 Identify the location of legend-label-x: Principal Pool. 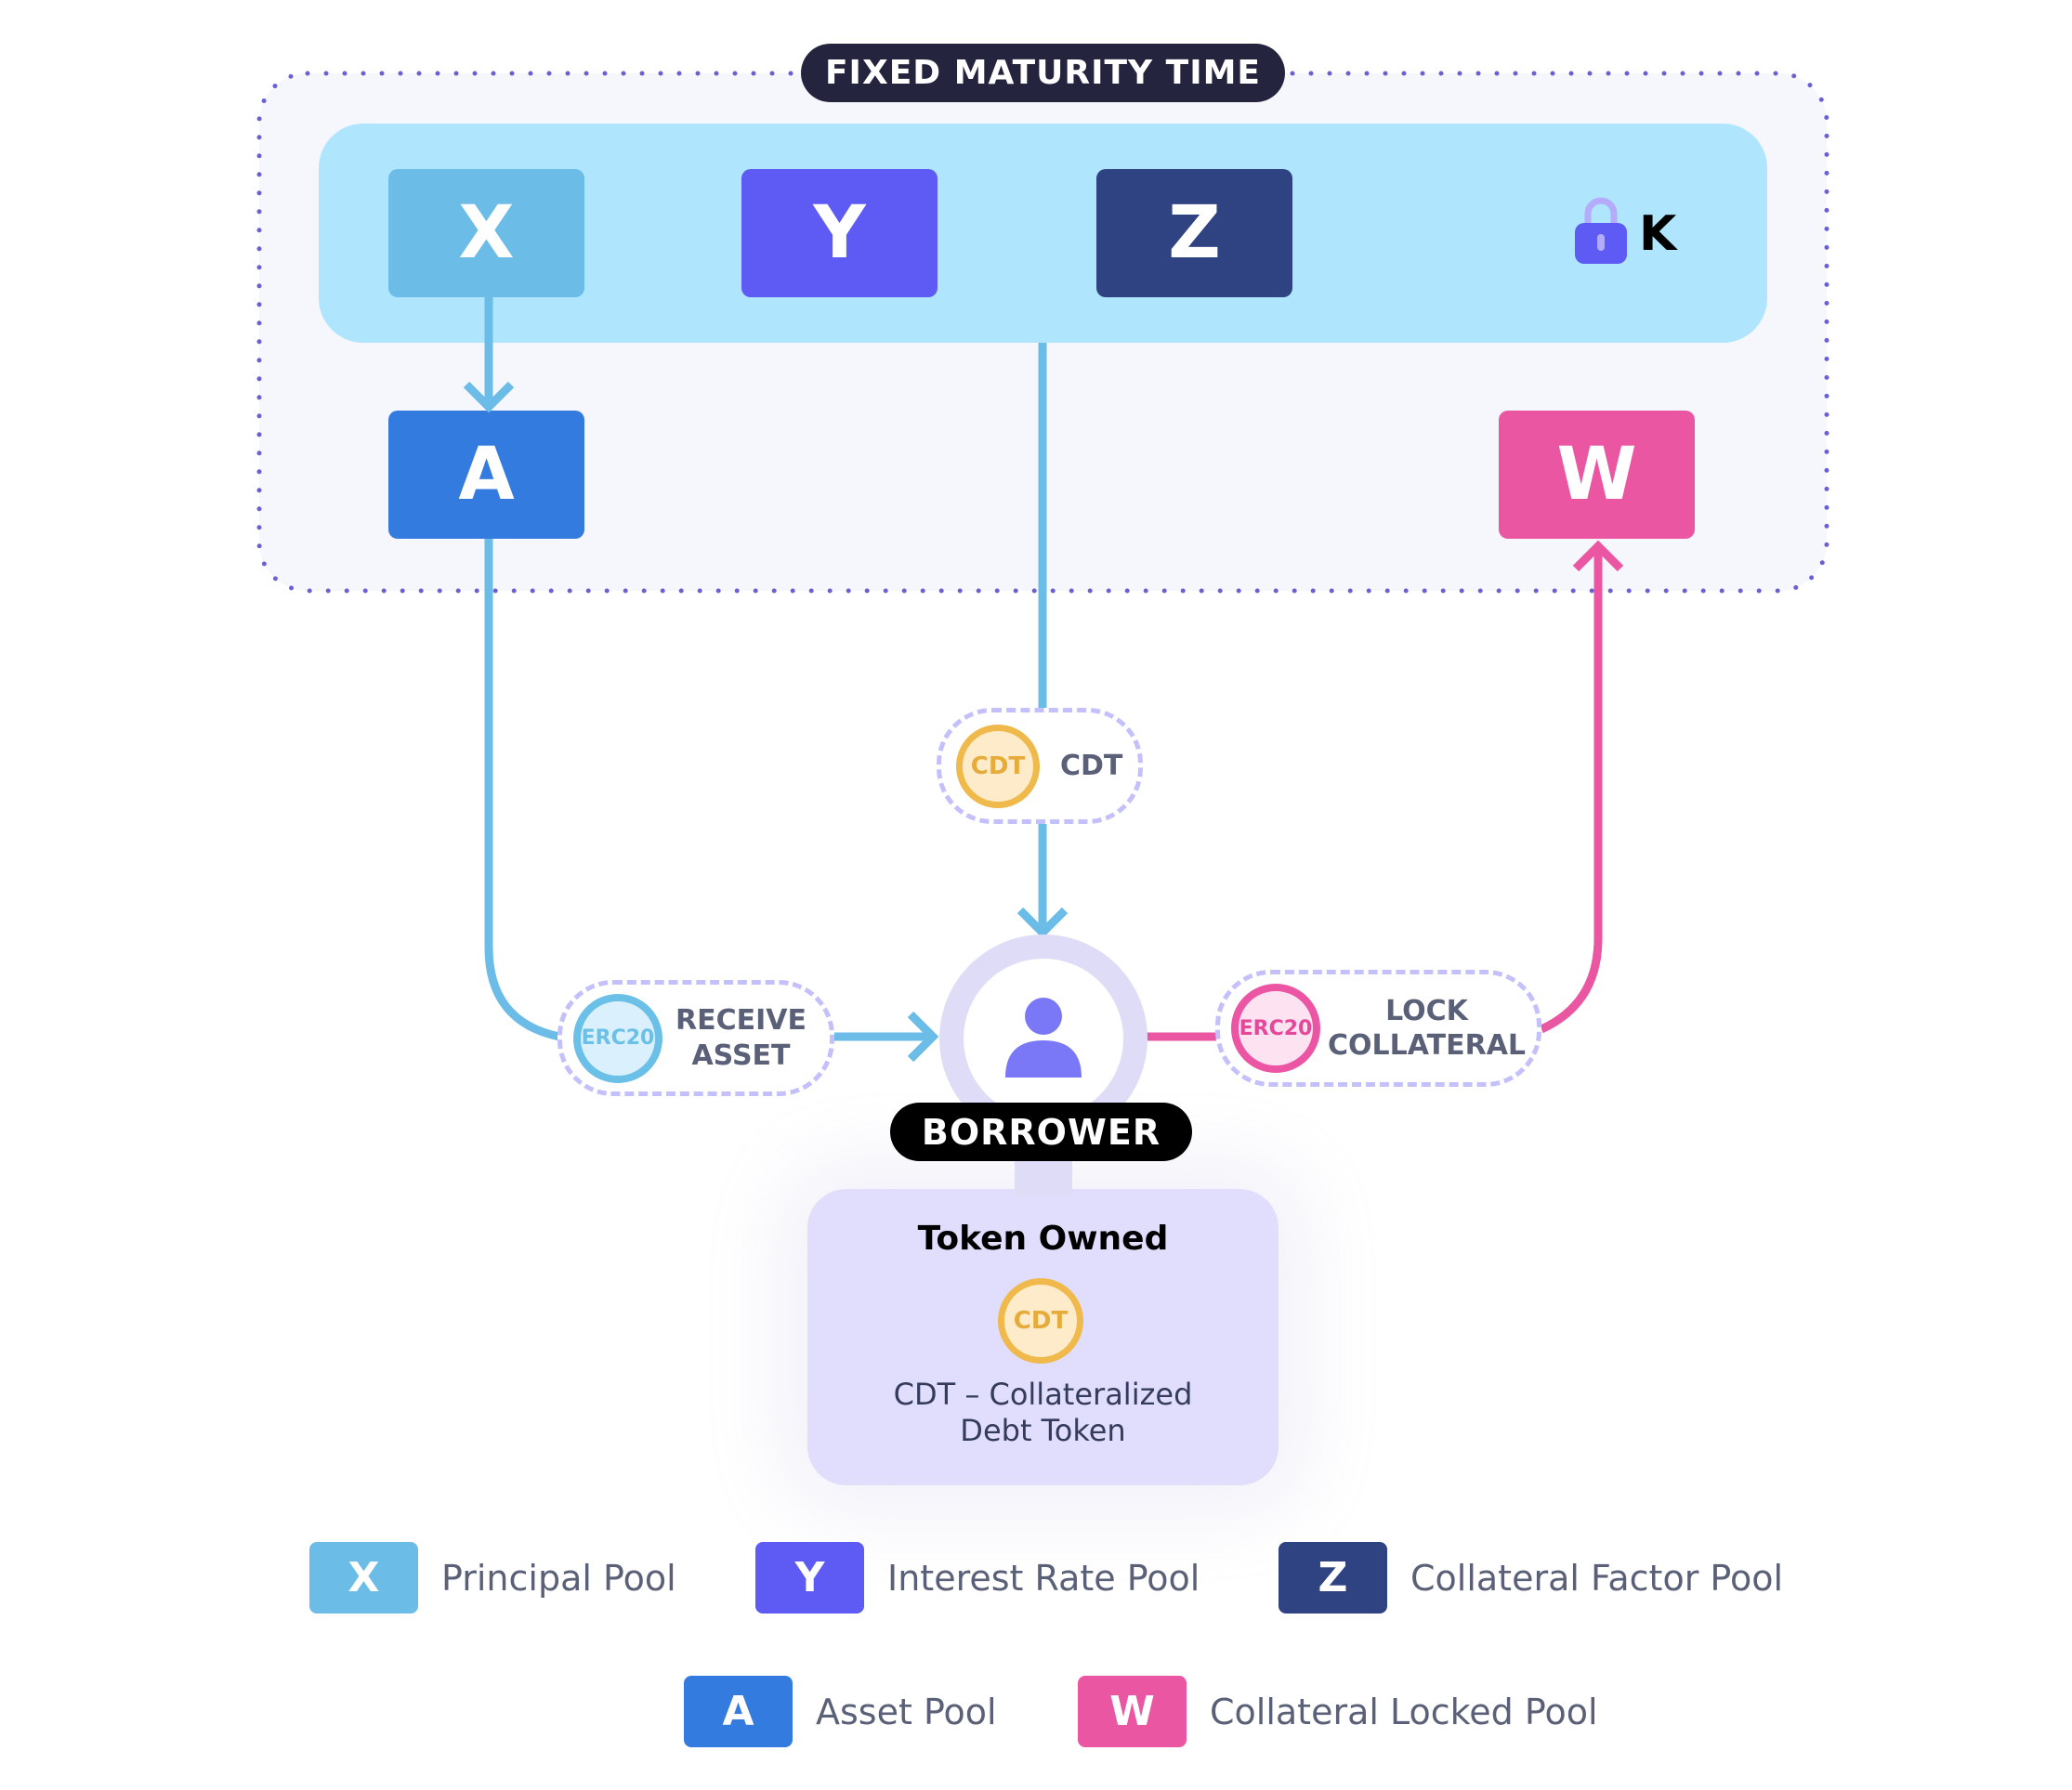
(558, 1578).